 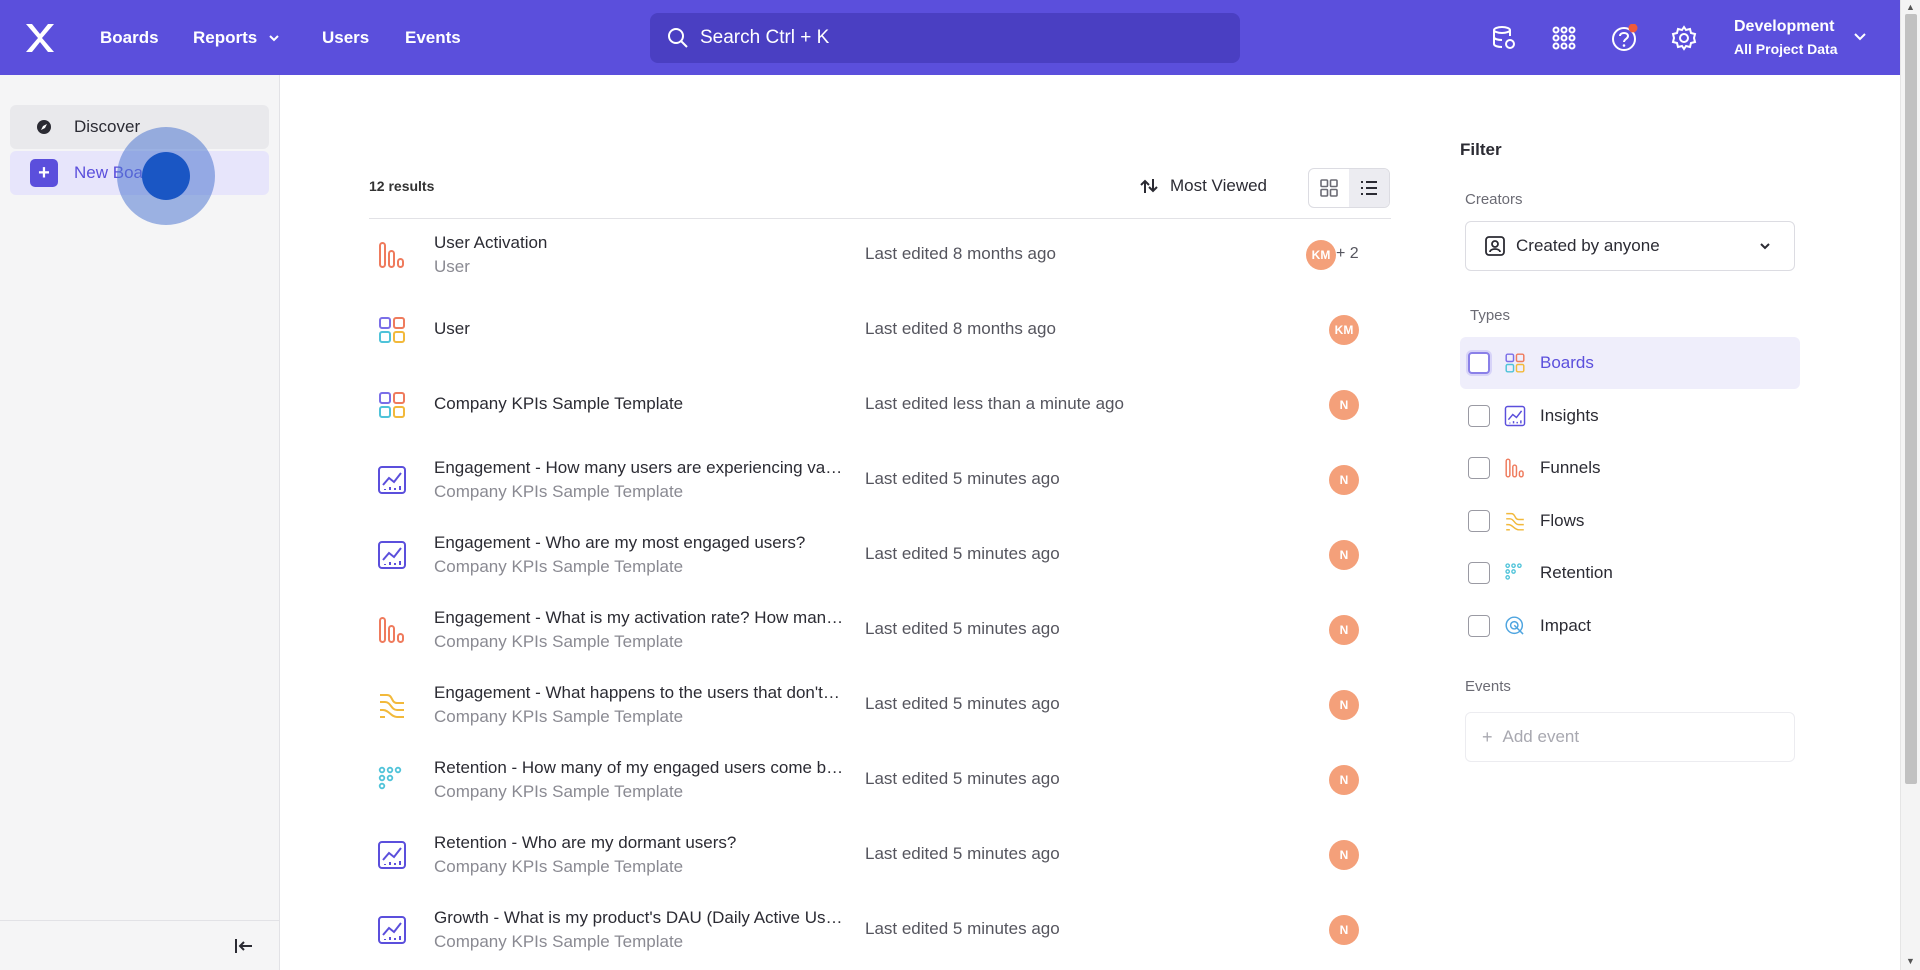 I want to click on type-filter-funnels: Funnels, so click(x=1630, y=468).